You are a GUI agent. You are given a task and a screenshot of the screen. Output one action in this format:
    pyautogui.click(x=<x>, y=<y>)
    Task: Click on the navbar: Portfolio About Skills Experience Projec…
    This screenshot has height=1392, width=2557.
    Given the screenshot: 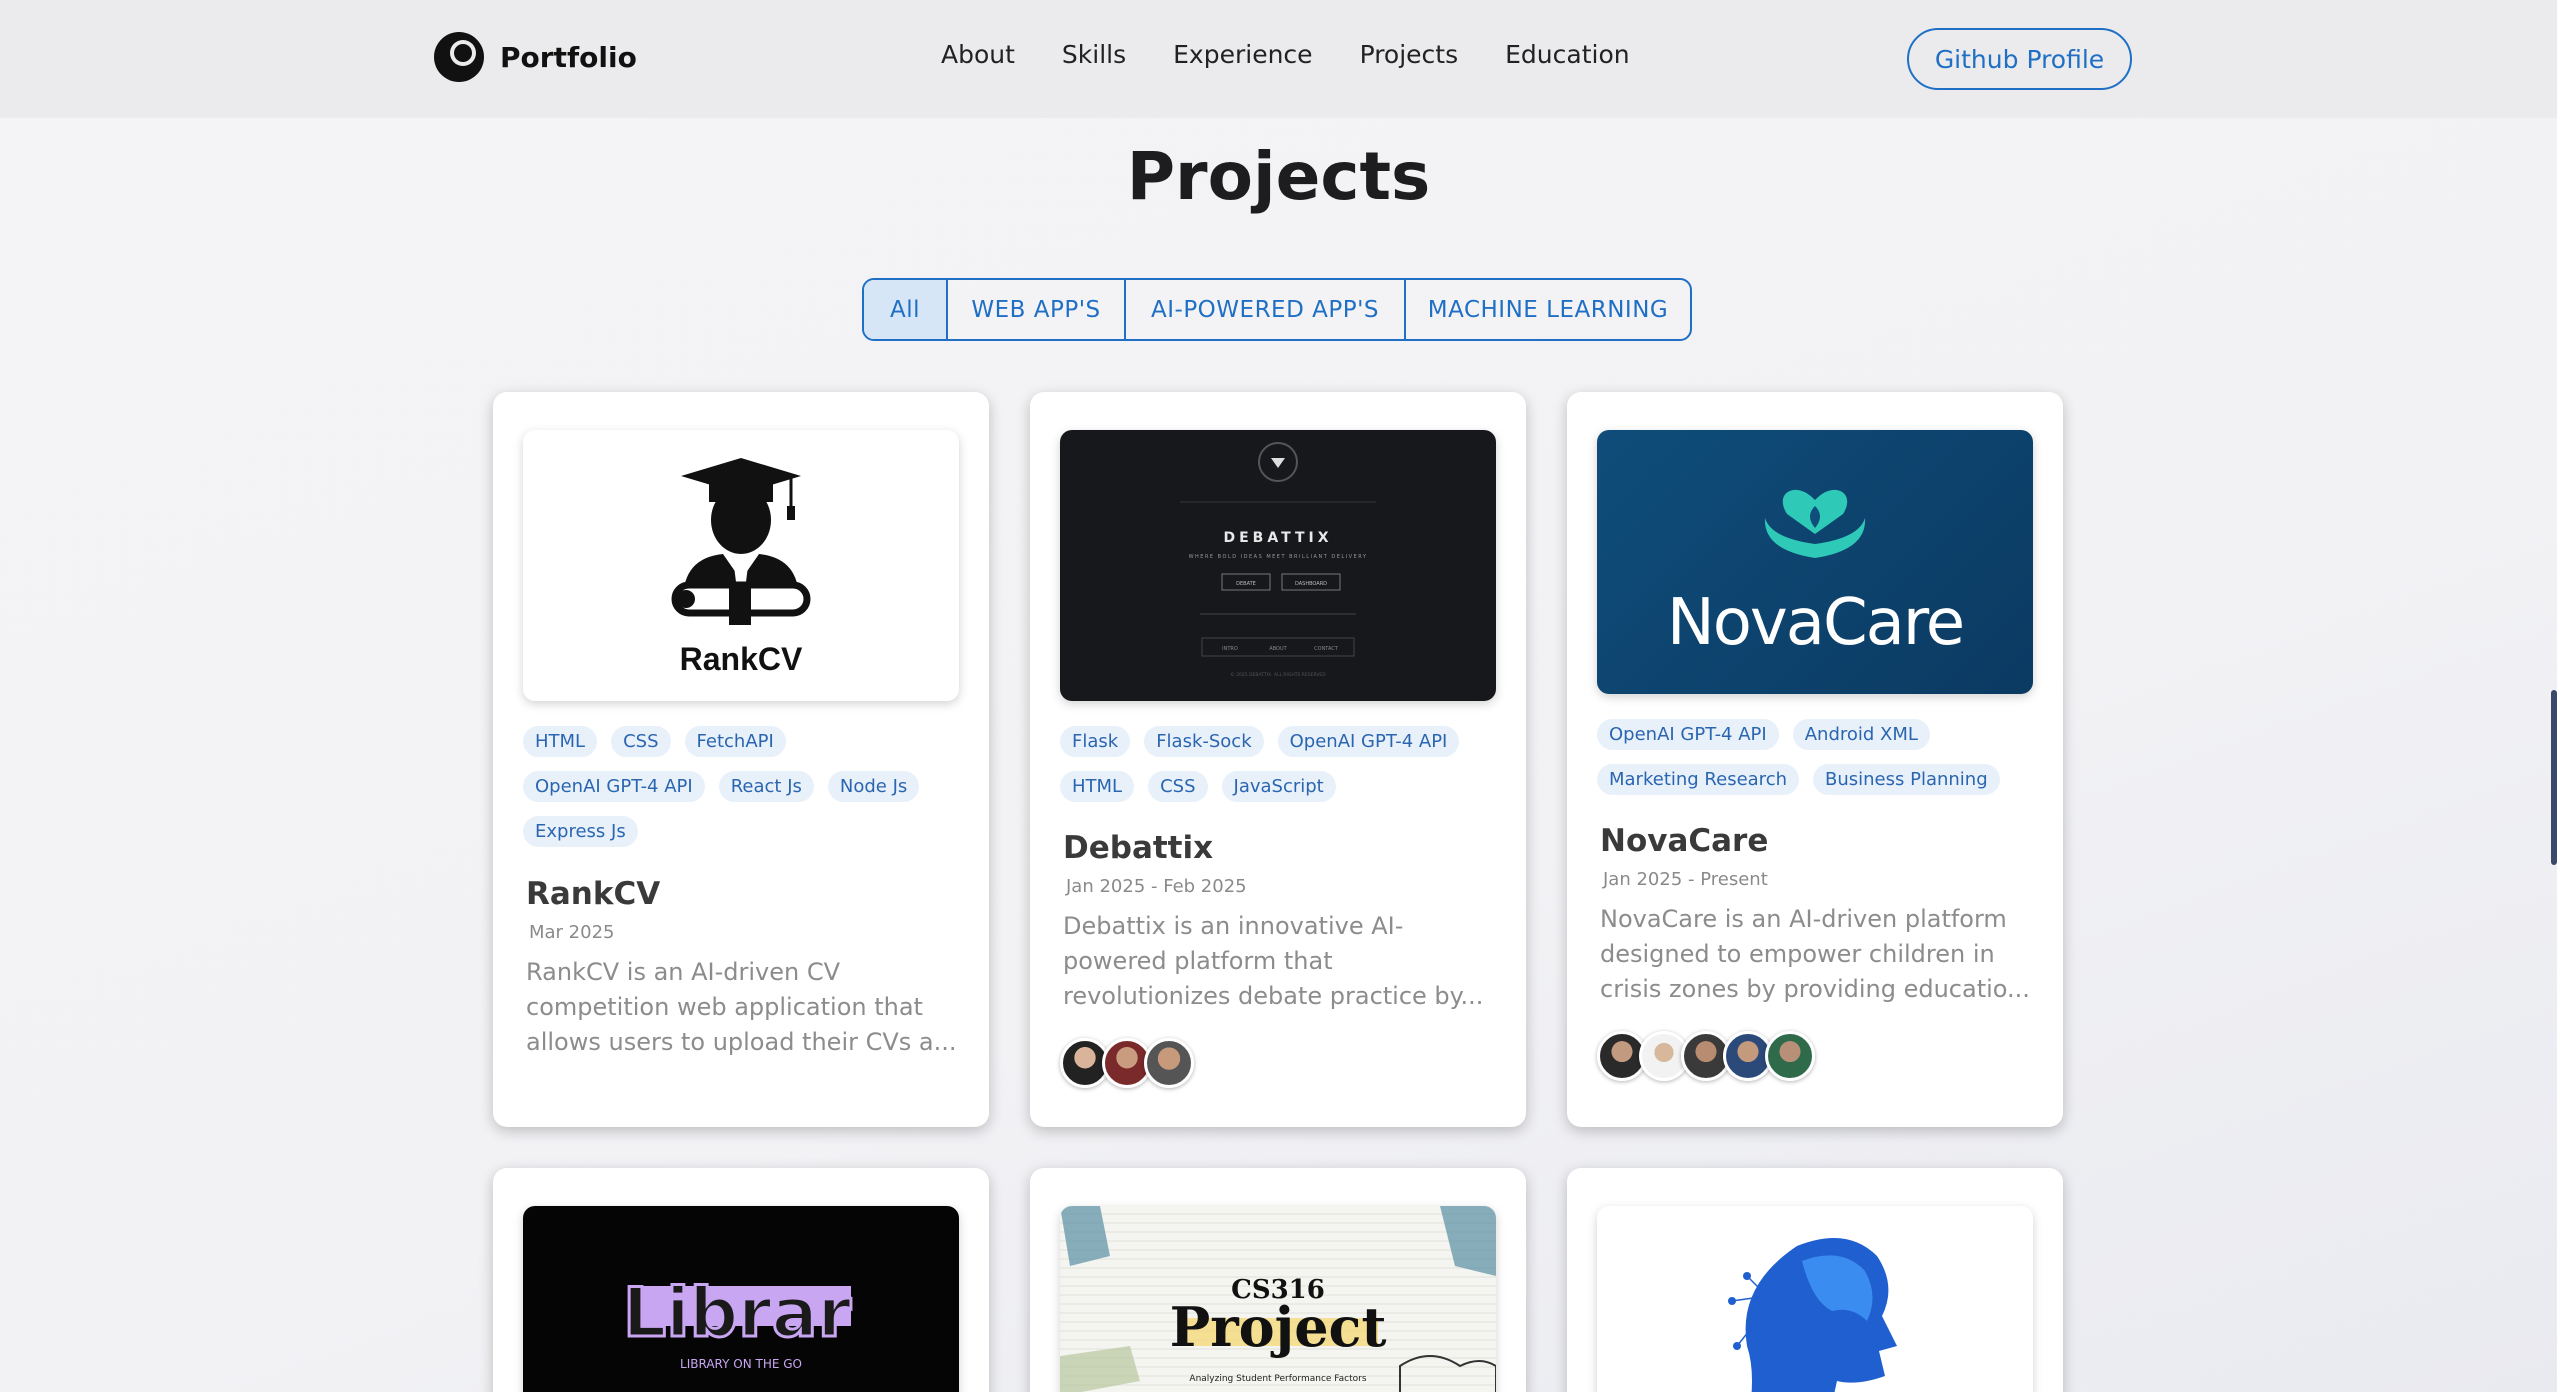 What is the action you would take?
    pyautogui.click(x=1278, y=59)
    